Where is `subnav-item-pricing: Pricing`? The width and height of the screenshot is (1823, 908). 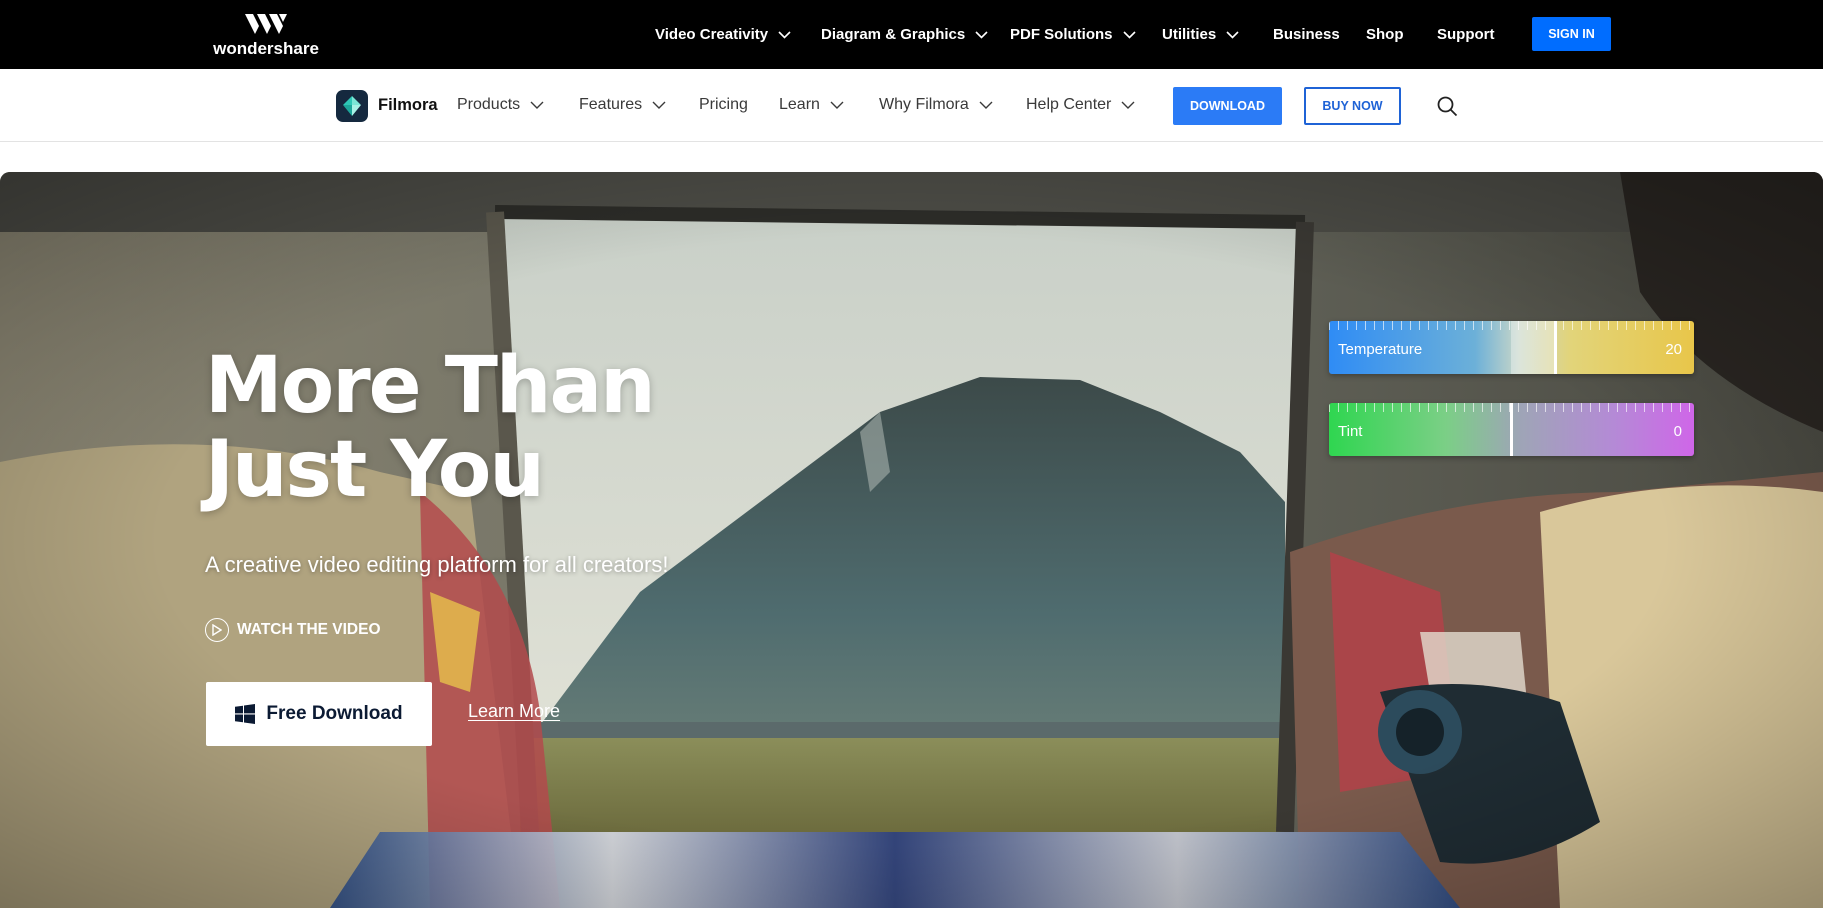
subnav-item-pricing: Pricing is located at coordinates (723, 105).